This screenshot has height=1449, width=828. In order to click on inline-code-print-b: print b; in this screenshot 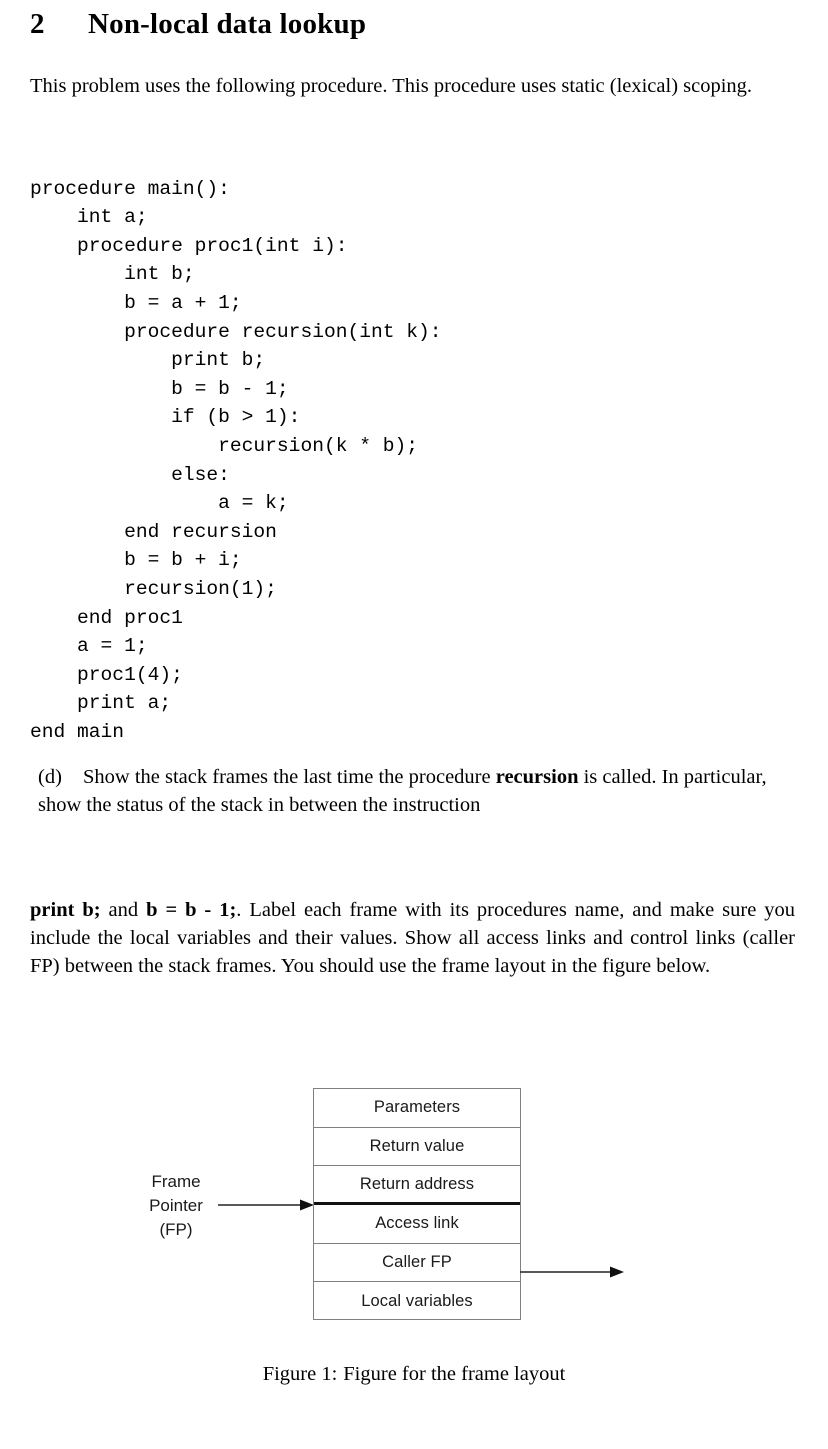, I will do `click(65, 910)`.